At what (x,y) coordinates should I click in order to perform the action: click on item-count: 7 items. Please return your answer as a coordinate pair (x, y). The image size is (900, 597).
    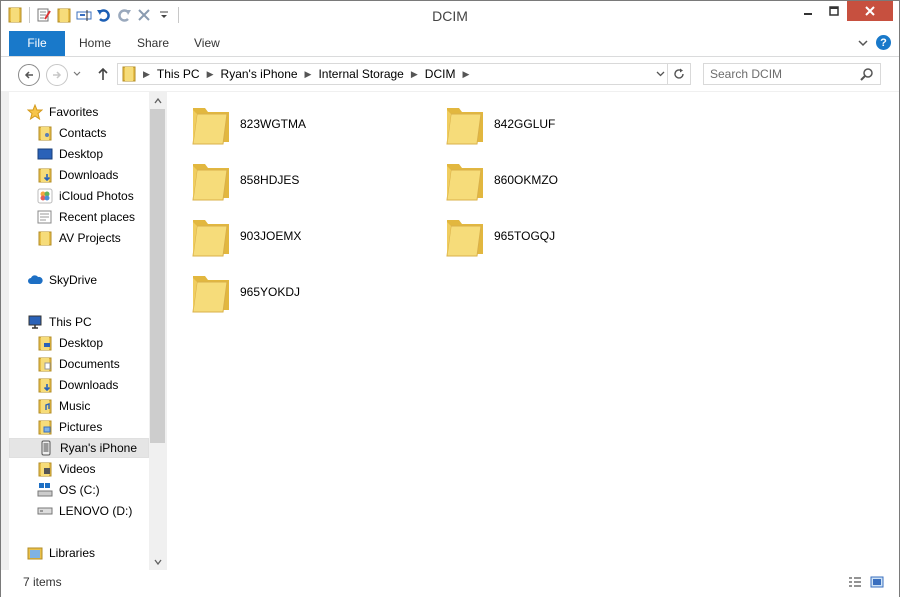
    Looking at the image, I should click on (42, 582).